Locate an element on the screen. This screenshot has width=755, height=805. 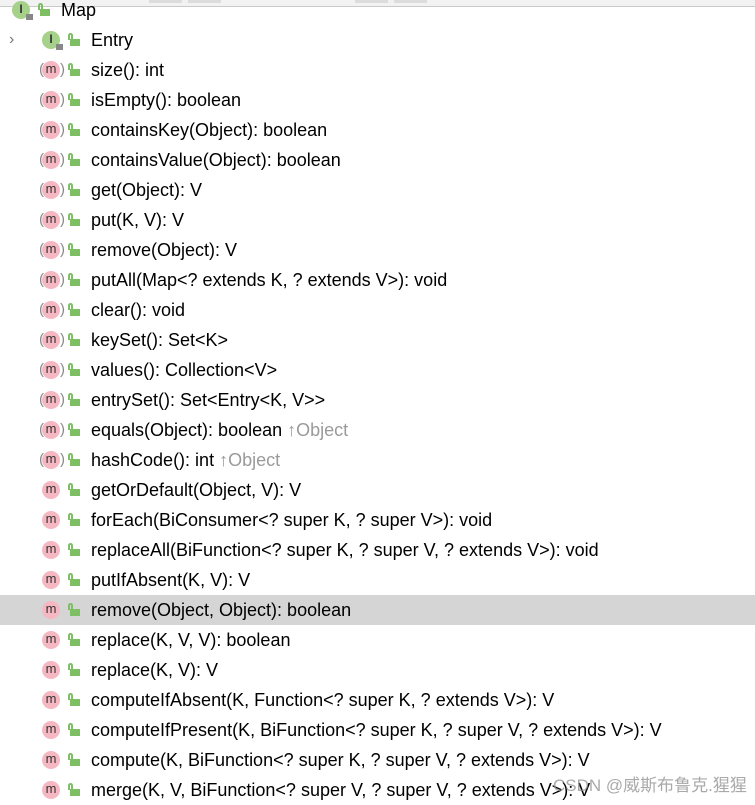
method-row: m replace(K, V, V): boolean is located at coordinates (377, 640).